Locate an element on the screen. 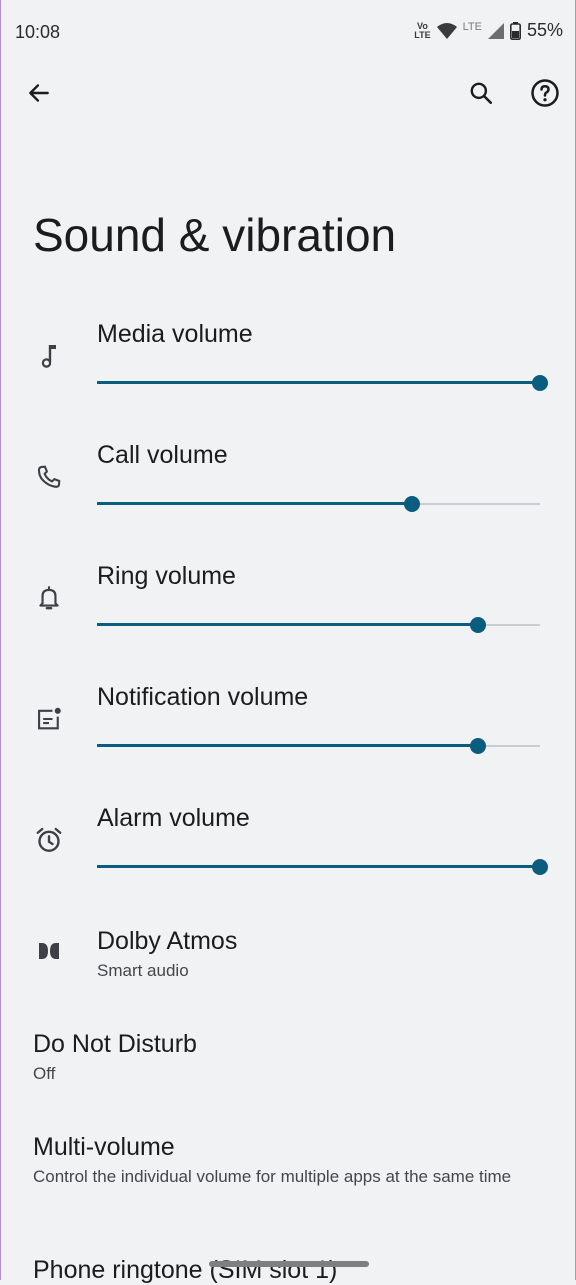  arrow-back-icon is located at coordinates (39, 93).